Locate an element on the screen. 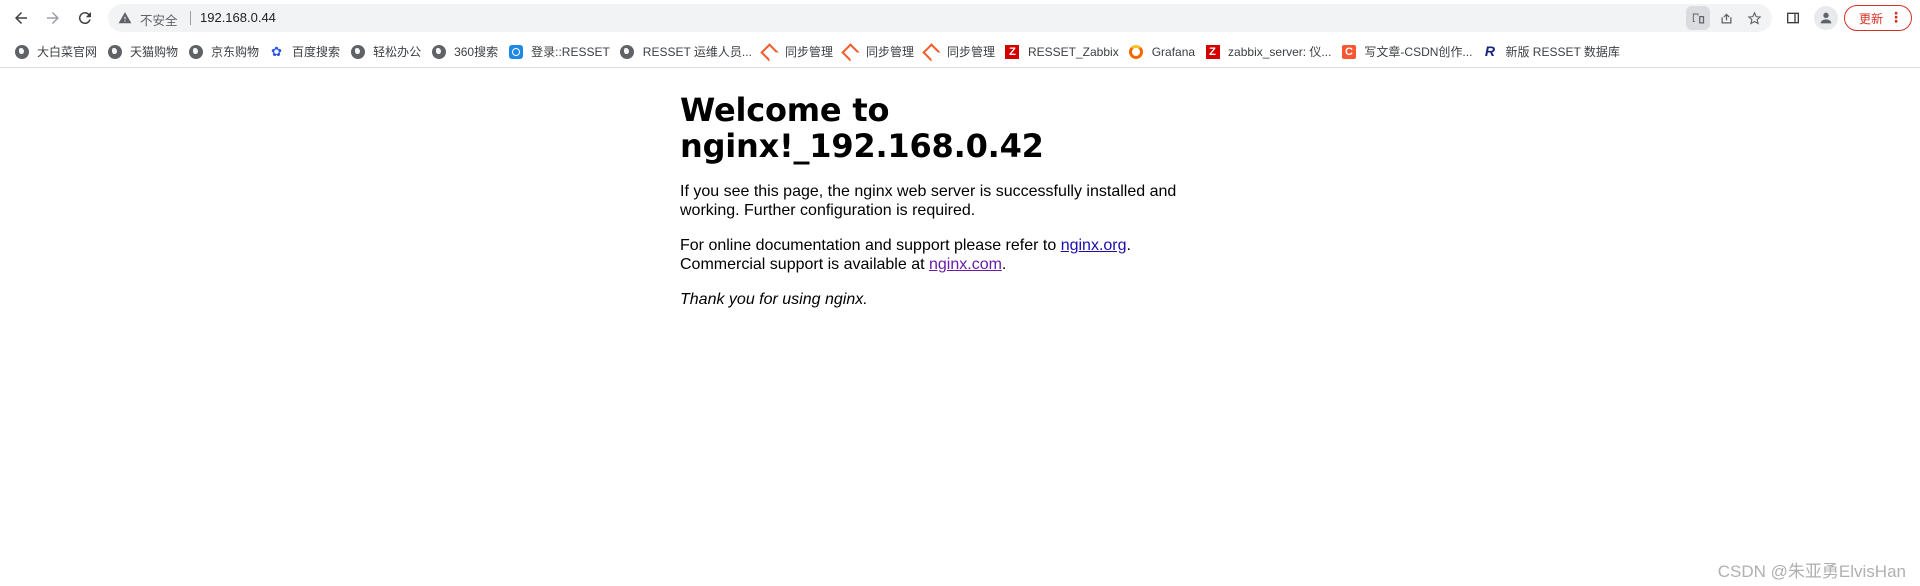 This screenshot has width=1920, height=586. update-button: 更新 ⋮ is located at coordinates (1878, 18).